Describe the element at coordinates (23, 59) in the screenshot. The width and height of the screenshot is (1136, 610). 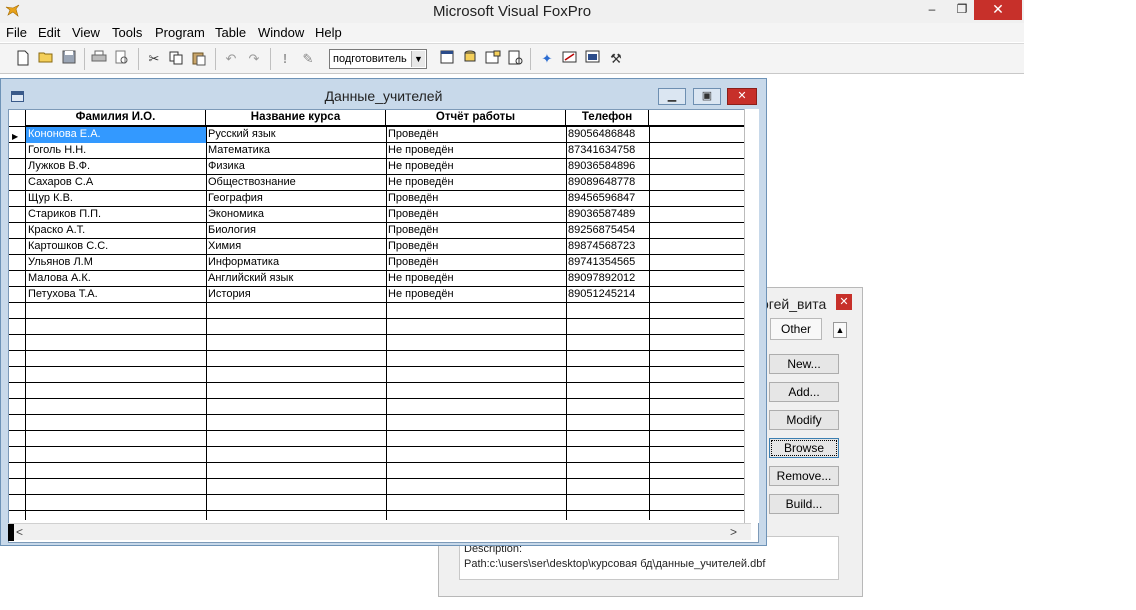
I see `new-file-icon` at that location.